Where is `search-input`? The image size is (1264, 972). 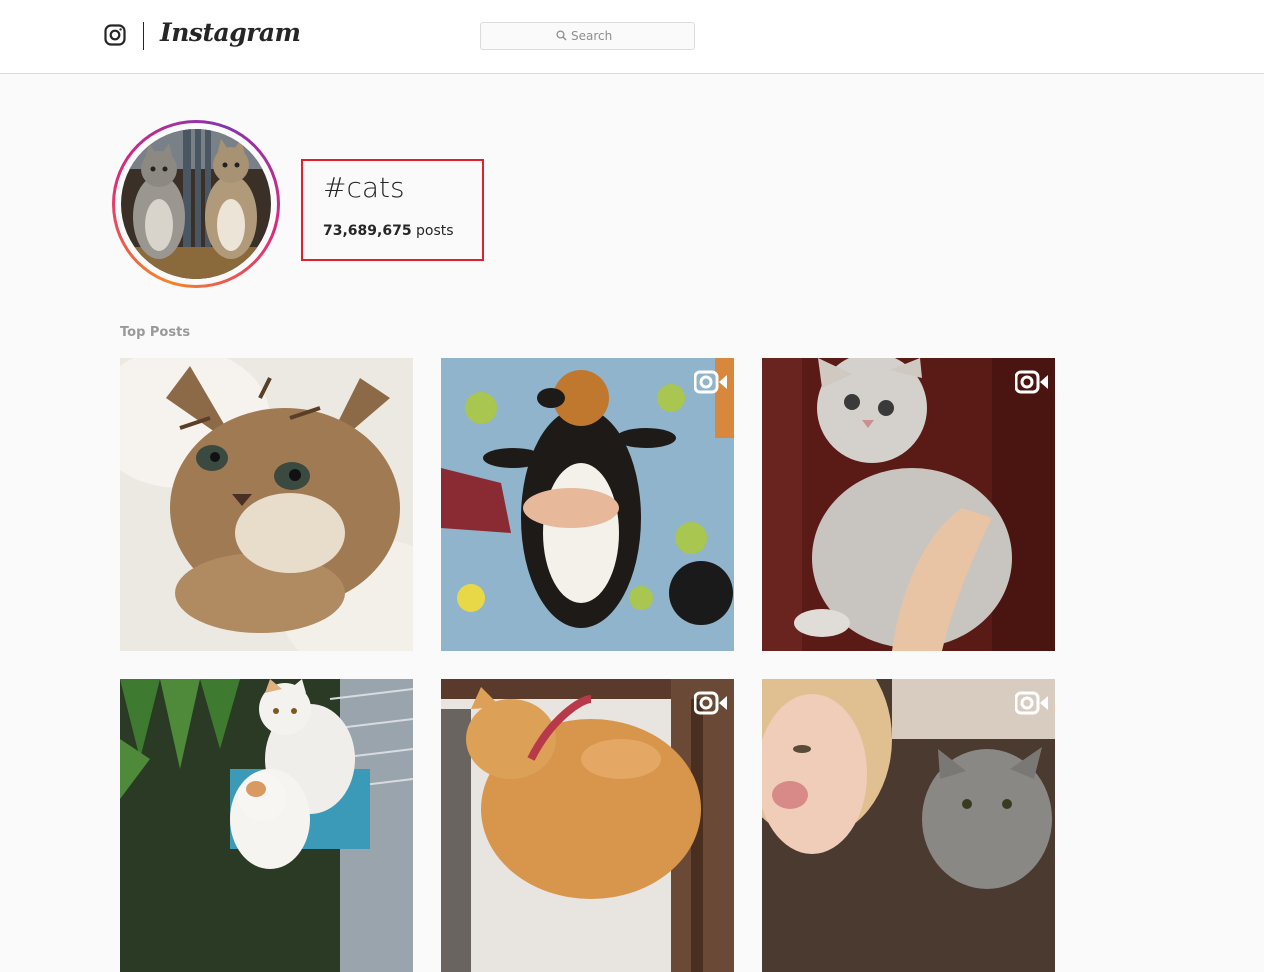
search-input is located at coordinates (626, 36).